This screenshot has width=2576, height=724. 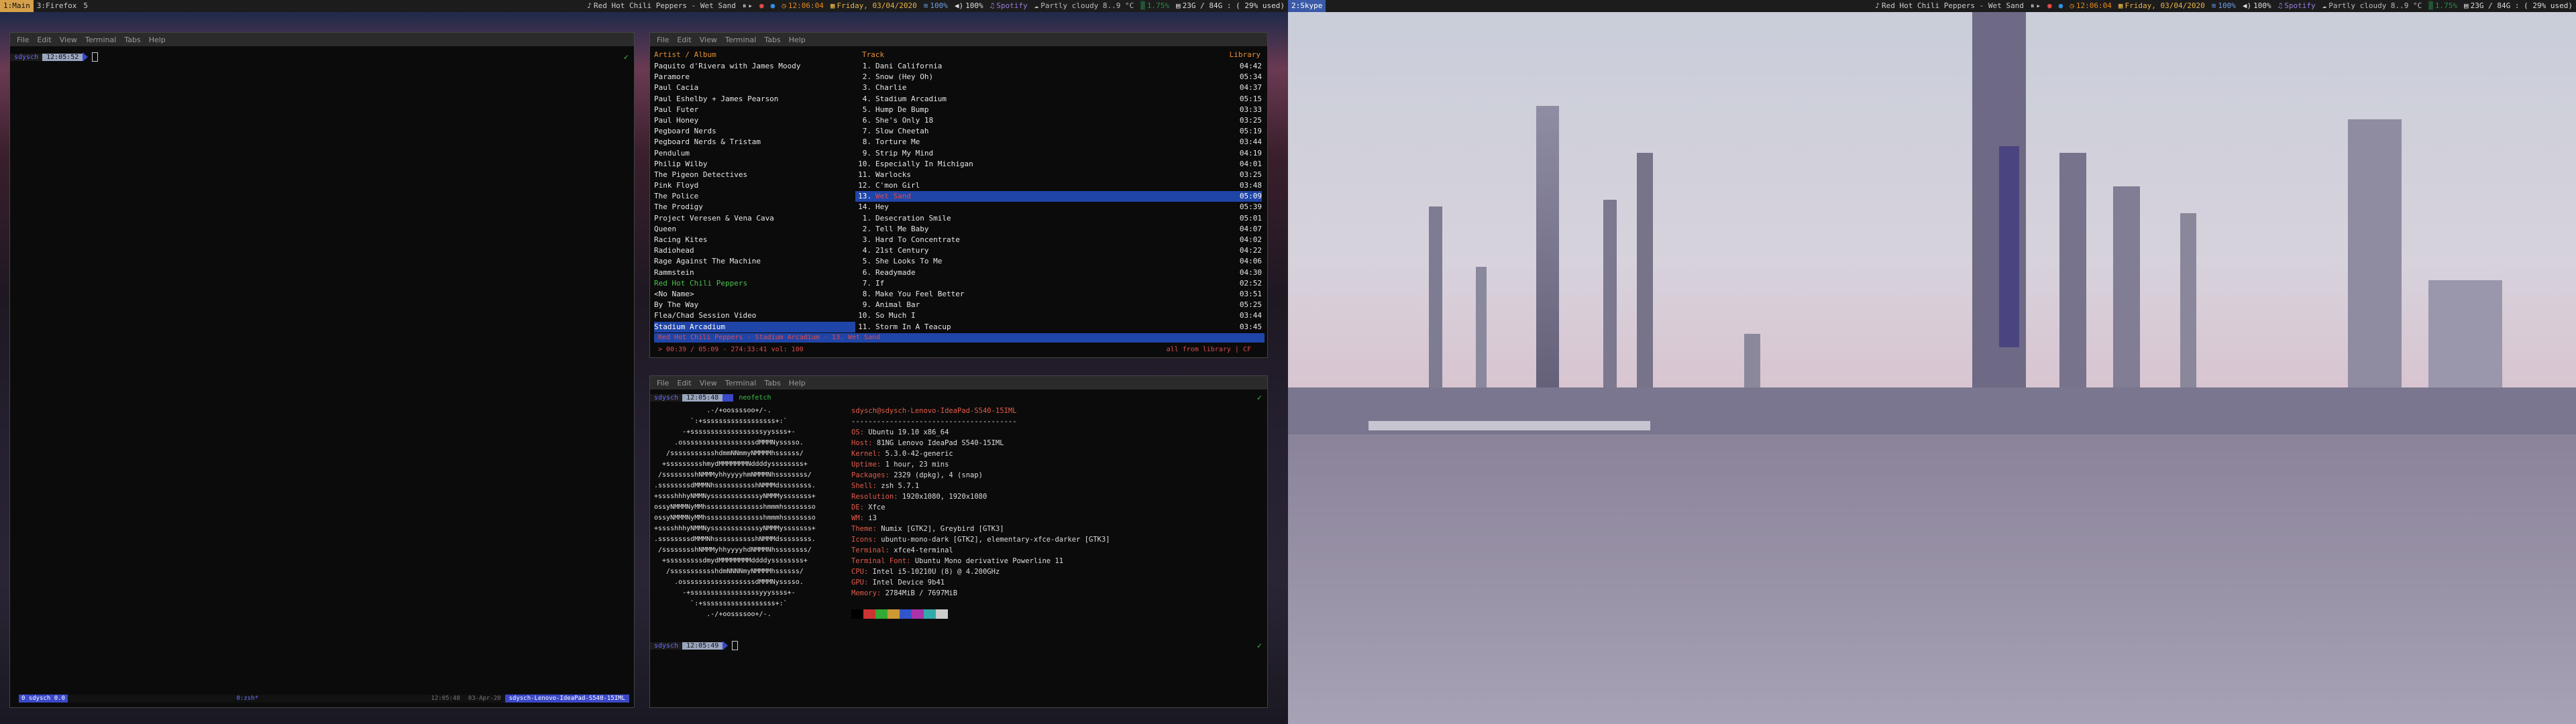 I want to click on track-row: 5. Hump De Bump 03:33, so click(x=1058, y=110).